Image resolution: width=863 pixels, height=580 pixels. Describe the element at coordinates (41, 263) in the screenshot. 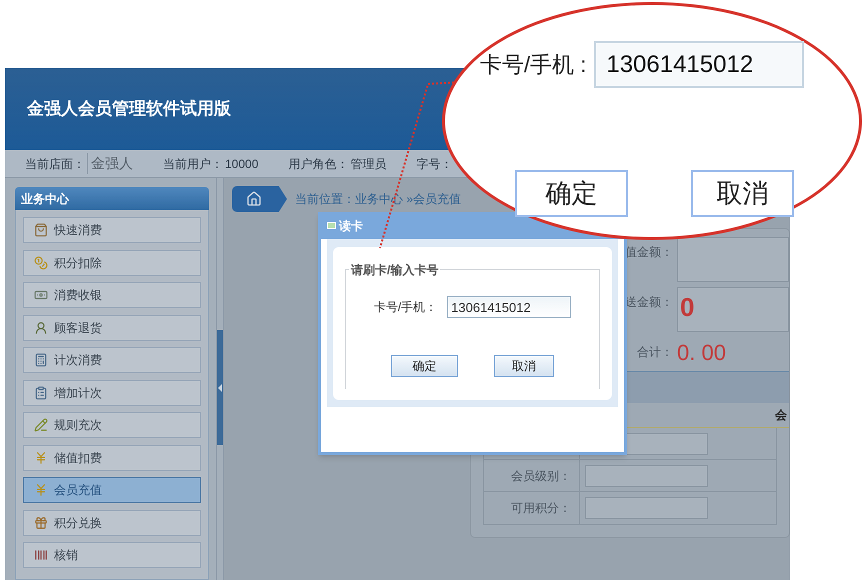

I see `coins-icon` at that location.